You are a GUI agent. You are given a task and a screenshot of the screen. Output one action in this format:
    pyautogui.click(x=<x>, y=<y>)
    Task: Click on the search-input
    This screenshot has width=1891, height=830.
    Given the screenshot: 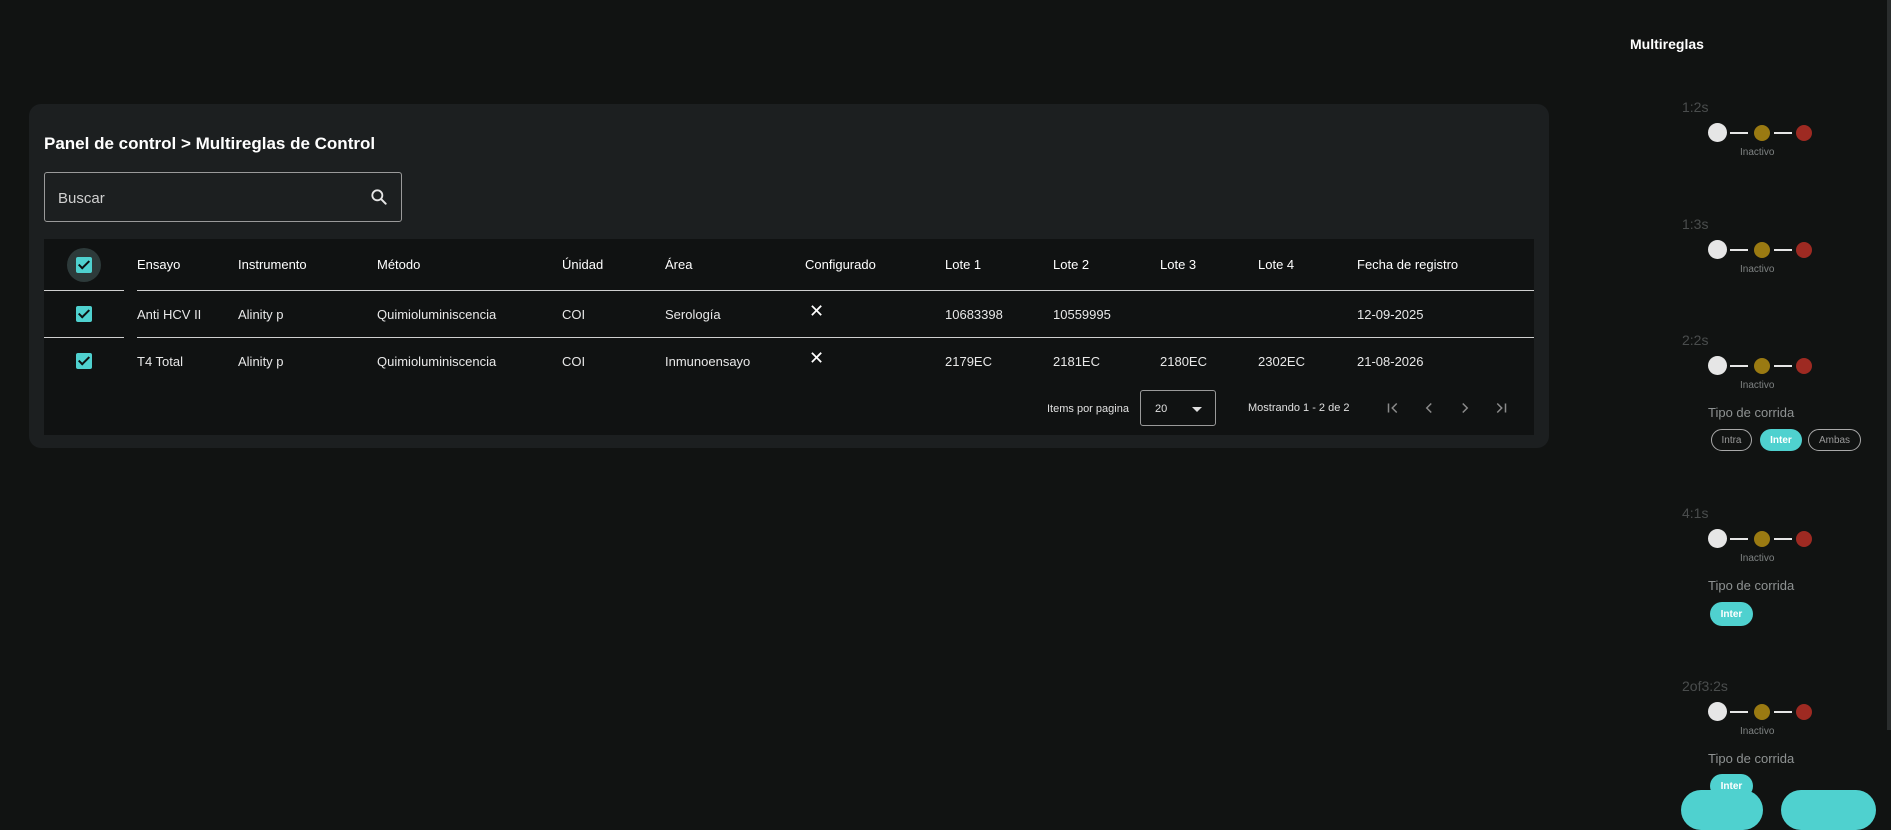 What is the action you would take?
    pyautogui.click(x=202, y=198)
    